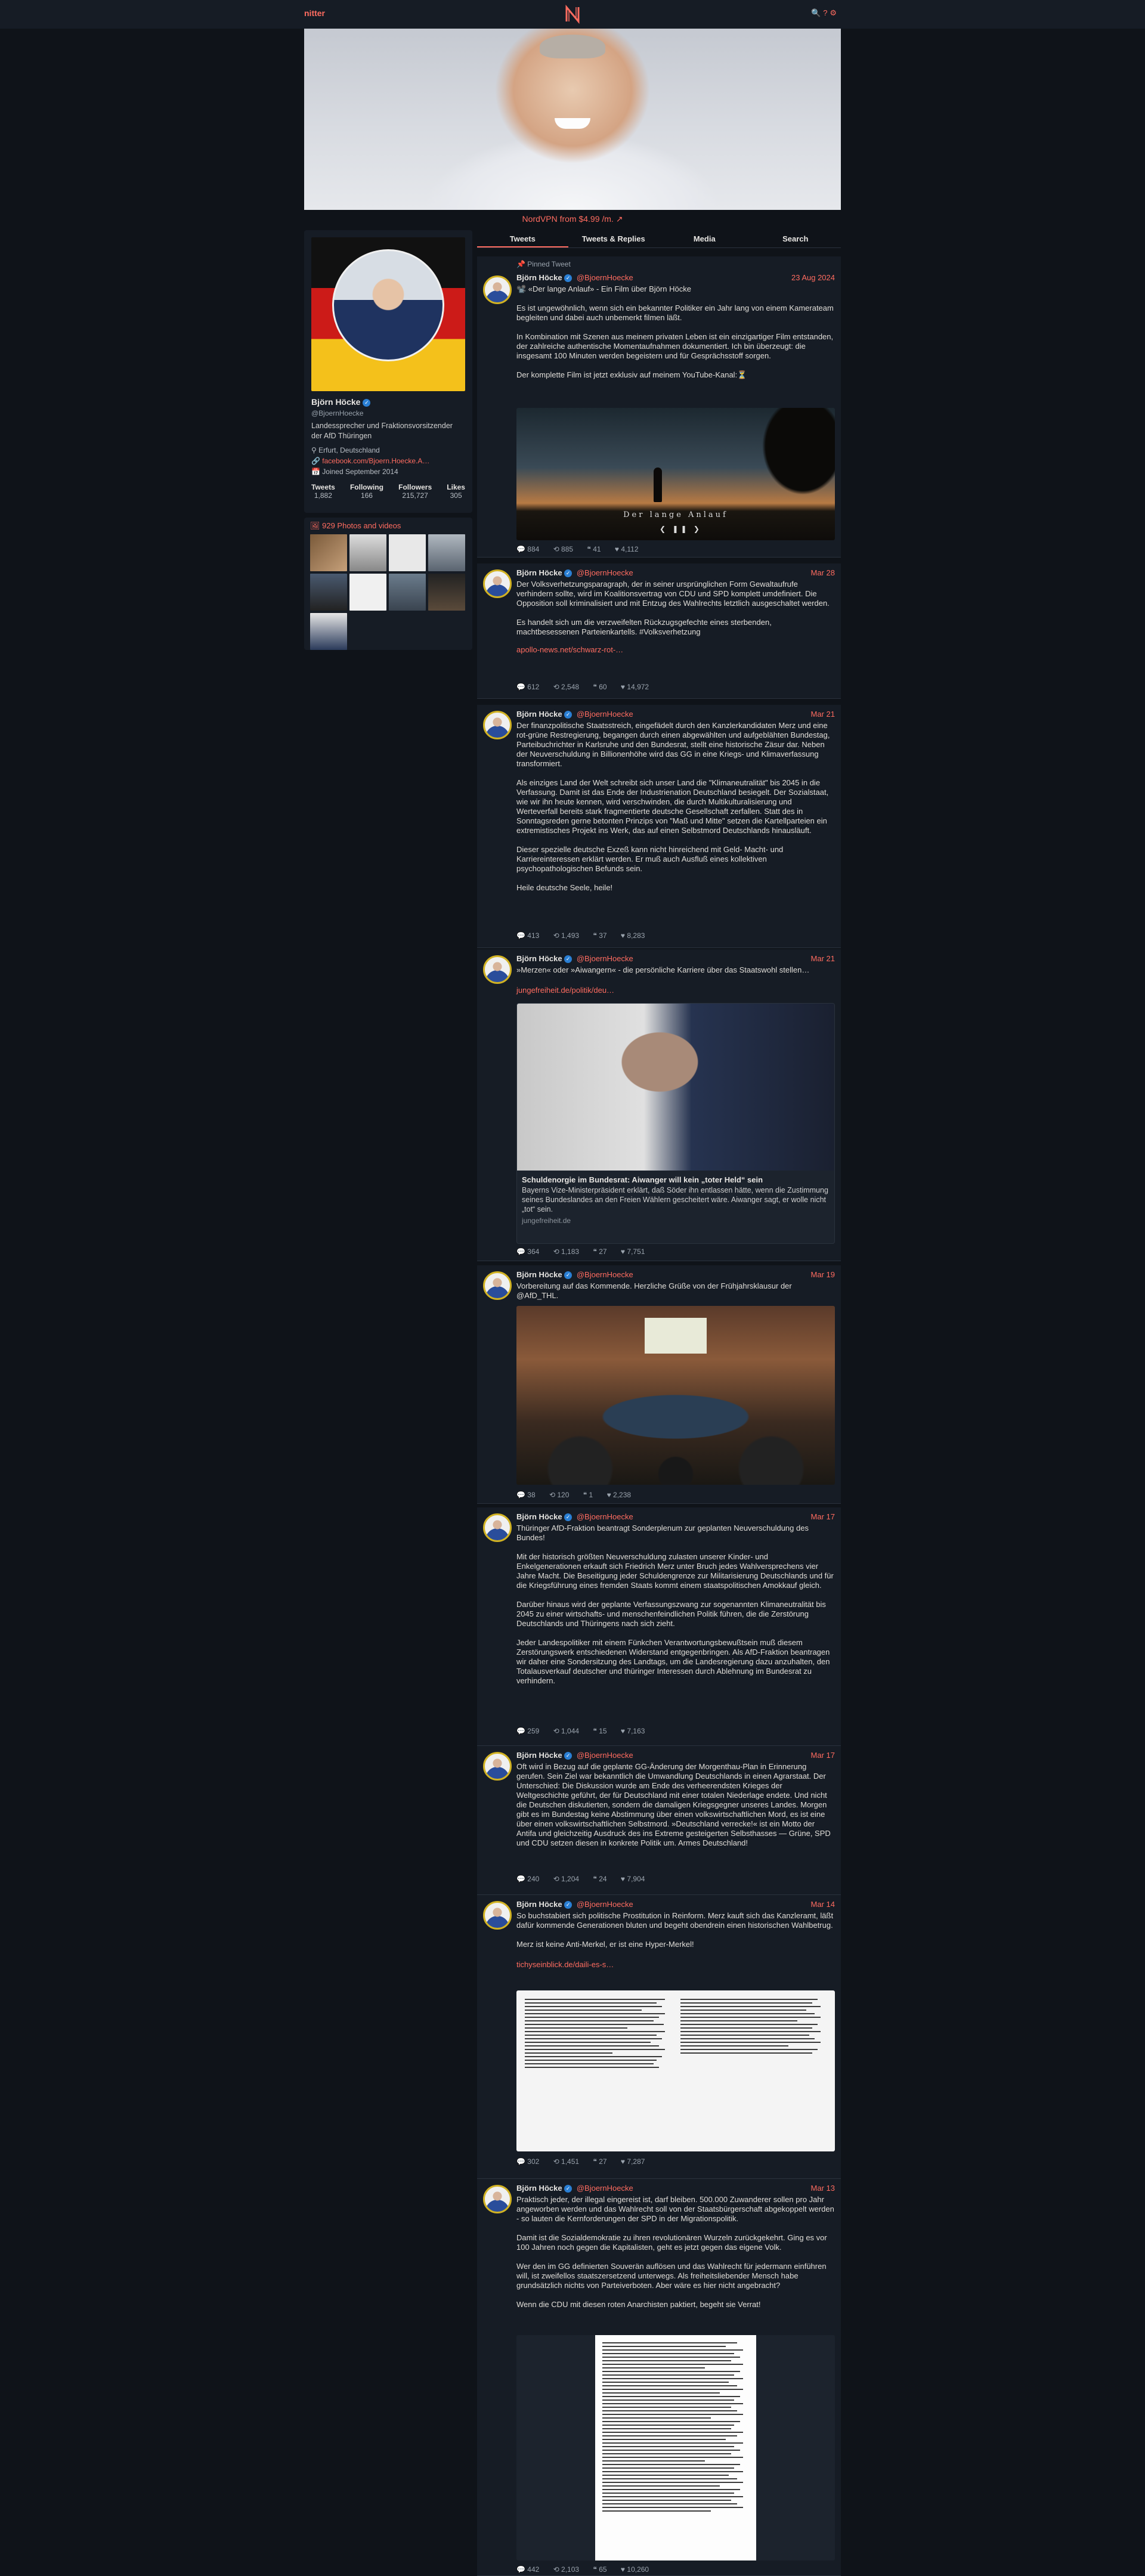 Image resolution: width=1145 pixels, height=2576 pixels. What do you see at coordinates (636, 1731) in the screenshot?
I see `like-count: ♥ 7,163` at bounding box center [636, 1731].